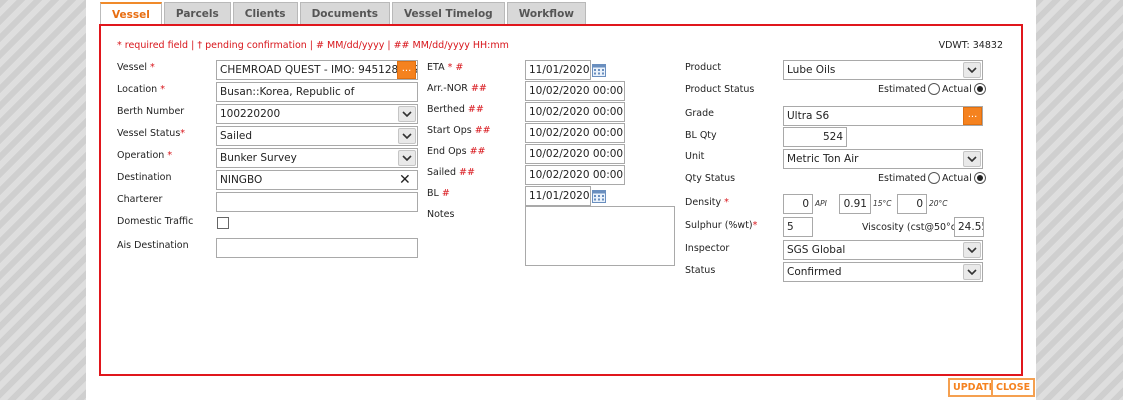  What do you see at coordinates (451, 172) in the screenshot?
I see `sailed-label: Sailed ##` at bounding box center [451, 172].